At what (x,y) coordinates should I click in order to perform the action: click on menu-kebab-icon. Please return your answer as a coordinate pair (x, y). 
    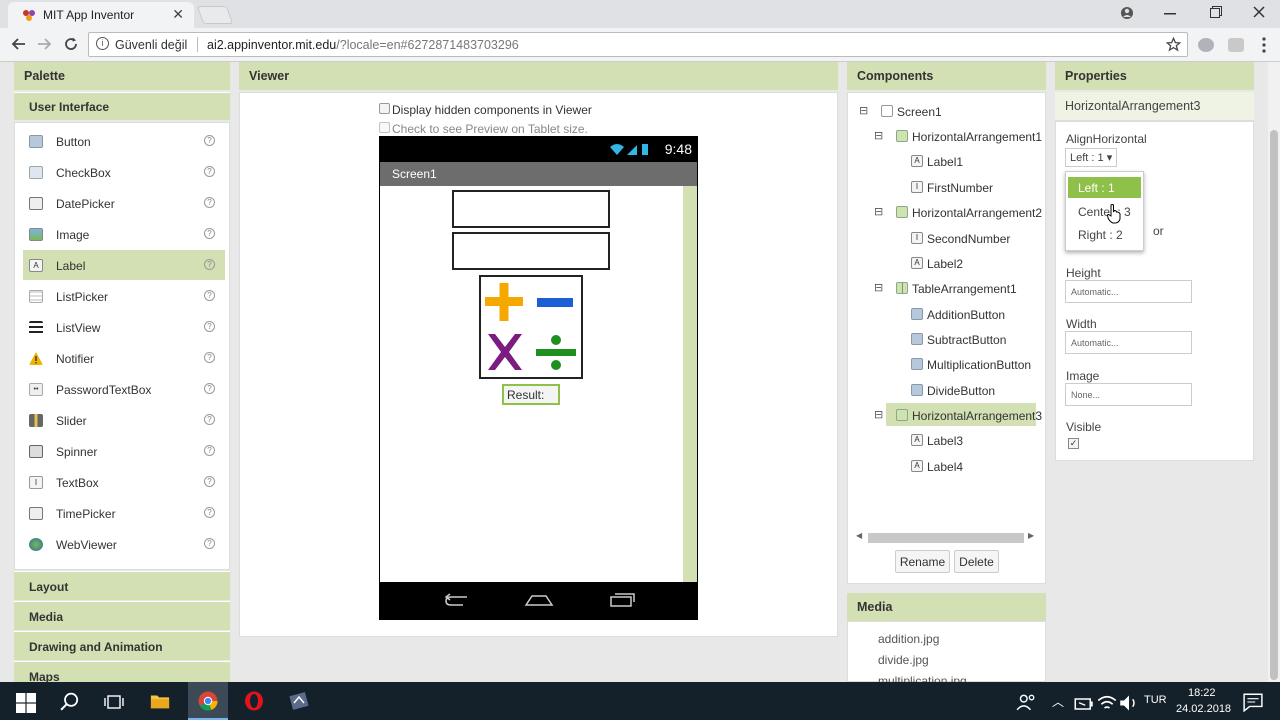
    Looking at the image, I should click on (1264, 45).